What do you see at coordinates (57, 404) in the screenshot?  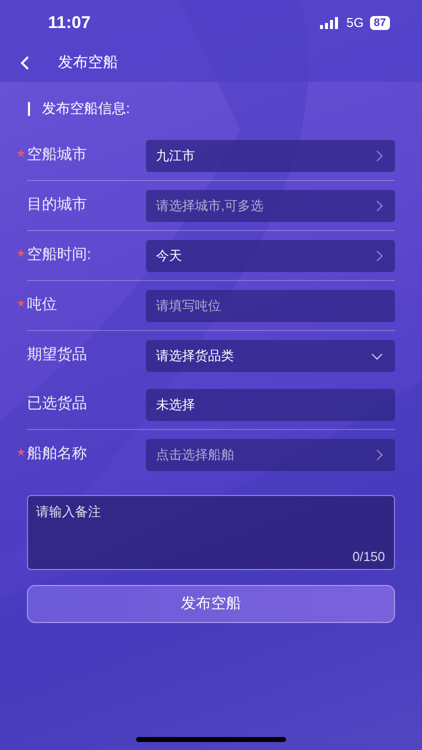 I see `field-label: 已选货品` at bounding box center [57, 404].